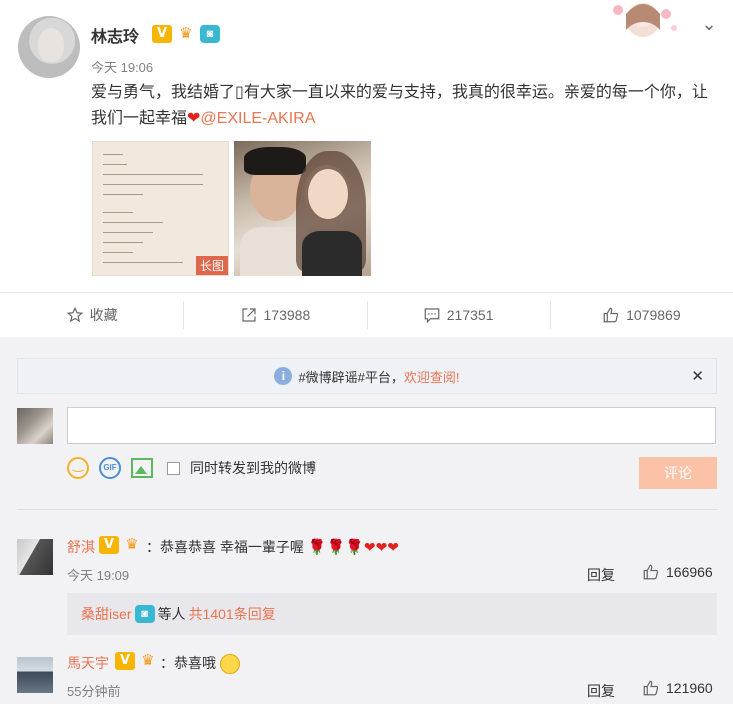 This screenshot has width=733, height=704. What do you see at coordinates (103, 315) in the screenshot?
I see `favorite-label: 收藏` at bounding box center [103, 315].